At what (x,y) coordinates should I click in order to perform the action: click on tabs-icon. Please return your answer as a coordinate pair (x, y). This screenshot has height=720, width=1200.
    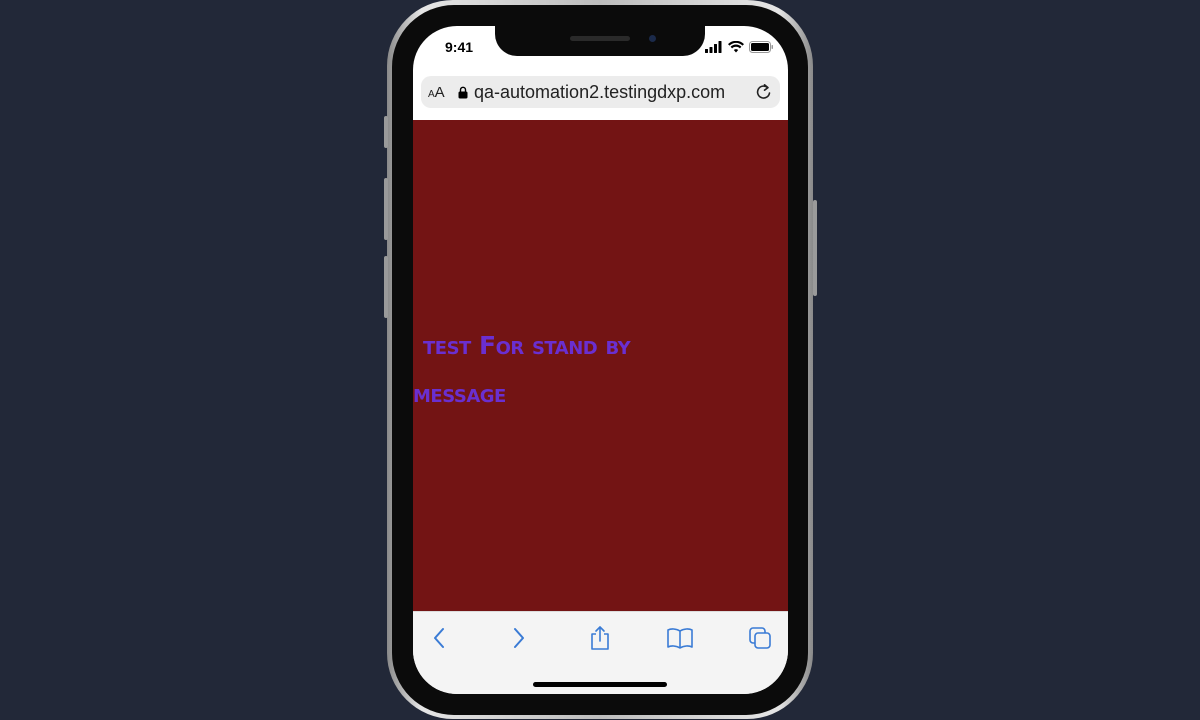
    Looking at the image, I should click on (760, 638).